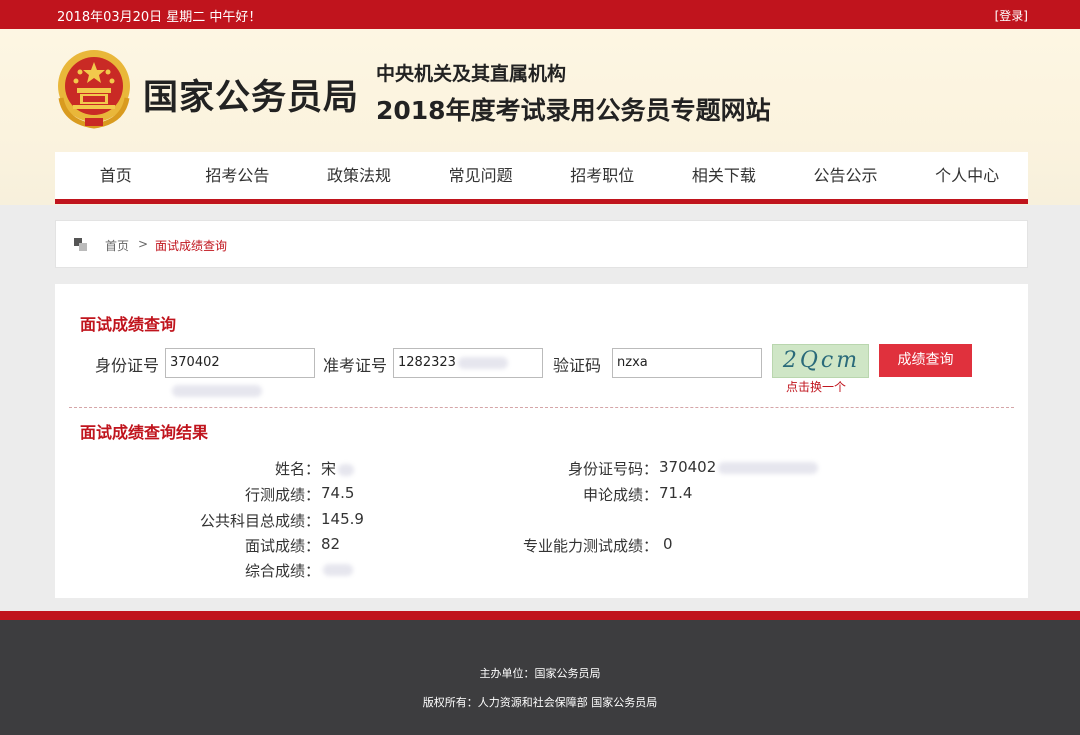 Image resolution: width=1080 pixels, height=735 pixels. Describe the element at coordinates (297, 469) in the screenshot. I see `name-key: 姓名：` at that location.